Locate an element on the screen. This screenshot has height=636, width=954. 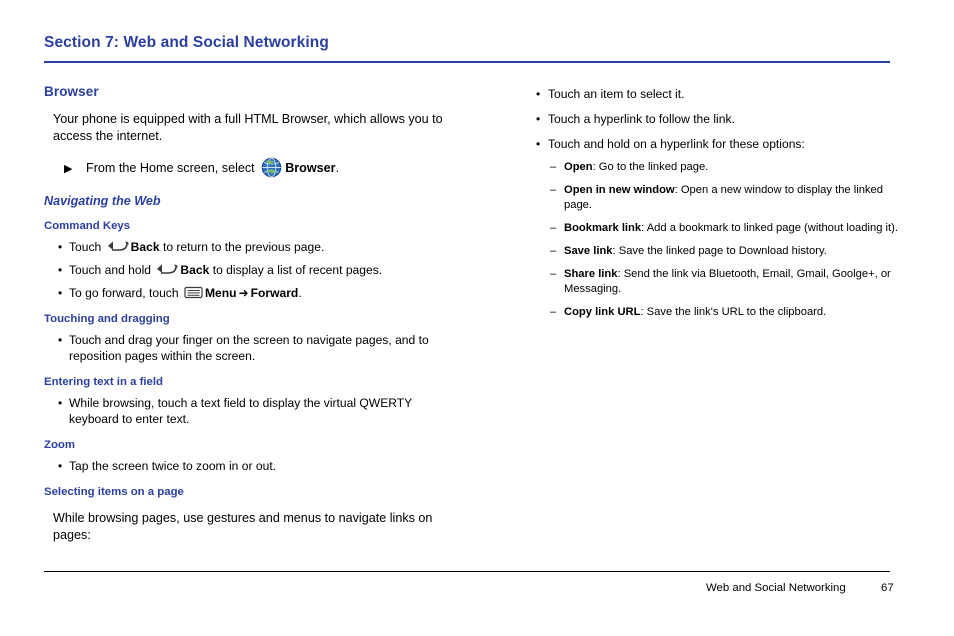
option-copy-link-url-term: Copy link URL is located at coordinates (602, 312).